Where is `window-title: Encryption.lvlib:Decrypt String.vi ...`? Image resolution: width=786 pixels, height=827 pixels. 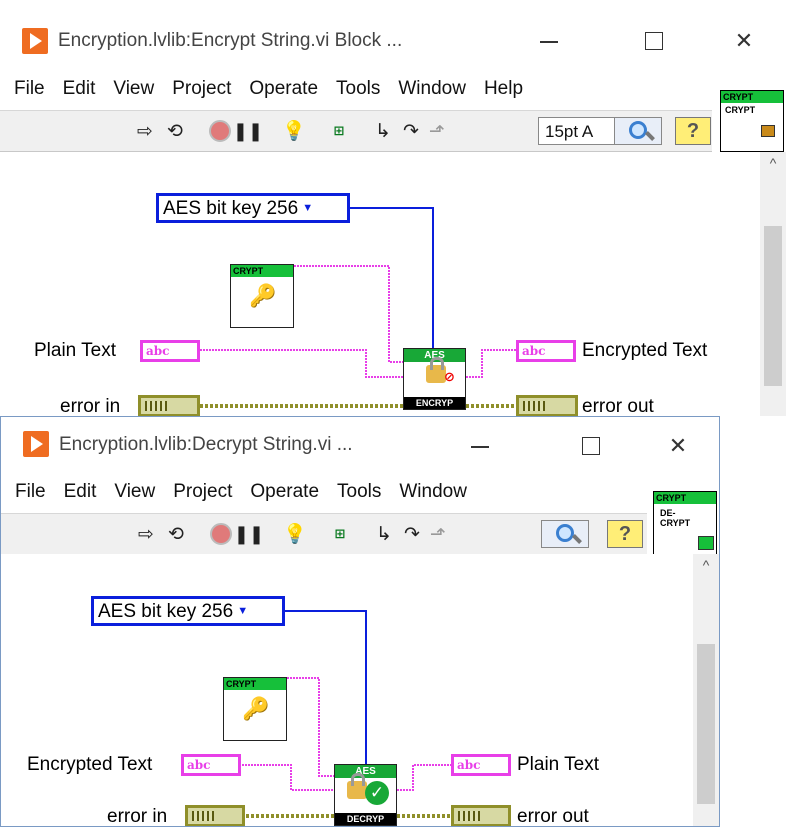
window-title: Encryption.lvlib:Decrypt String.vi ... is located at coordinates (206, 444).